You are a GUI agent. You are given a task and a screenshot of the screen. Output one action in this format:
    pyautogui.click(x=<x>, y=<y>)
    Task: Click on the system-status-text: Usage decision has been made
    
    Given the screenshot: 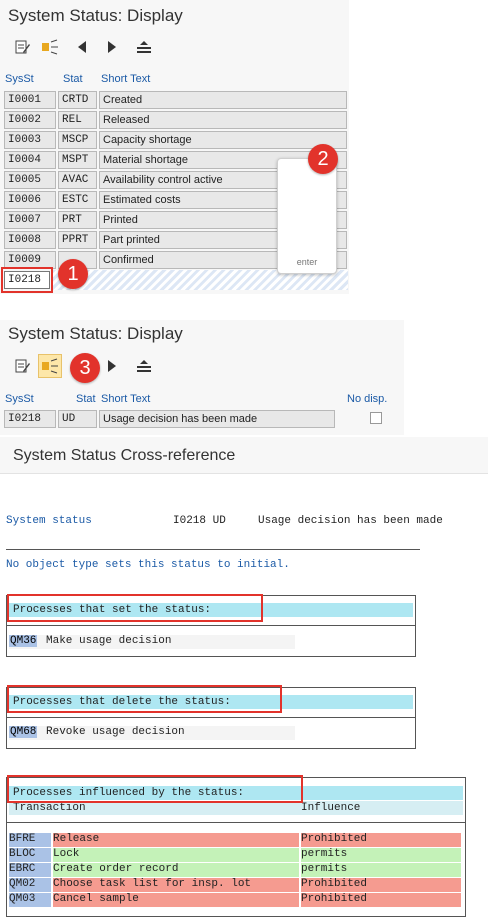 What is the action you would take?
    pyautogui.click(x=350, y=521)
    